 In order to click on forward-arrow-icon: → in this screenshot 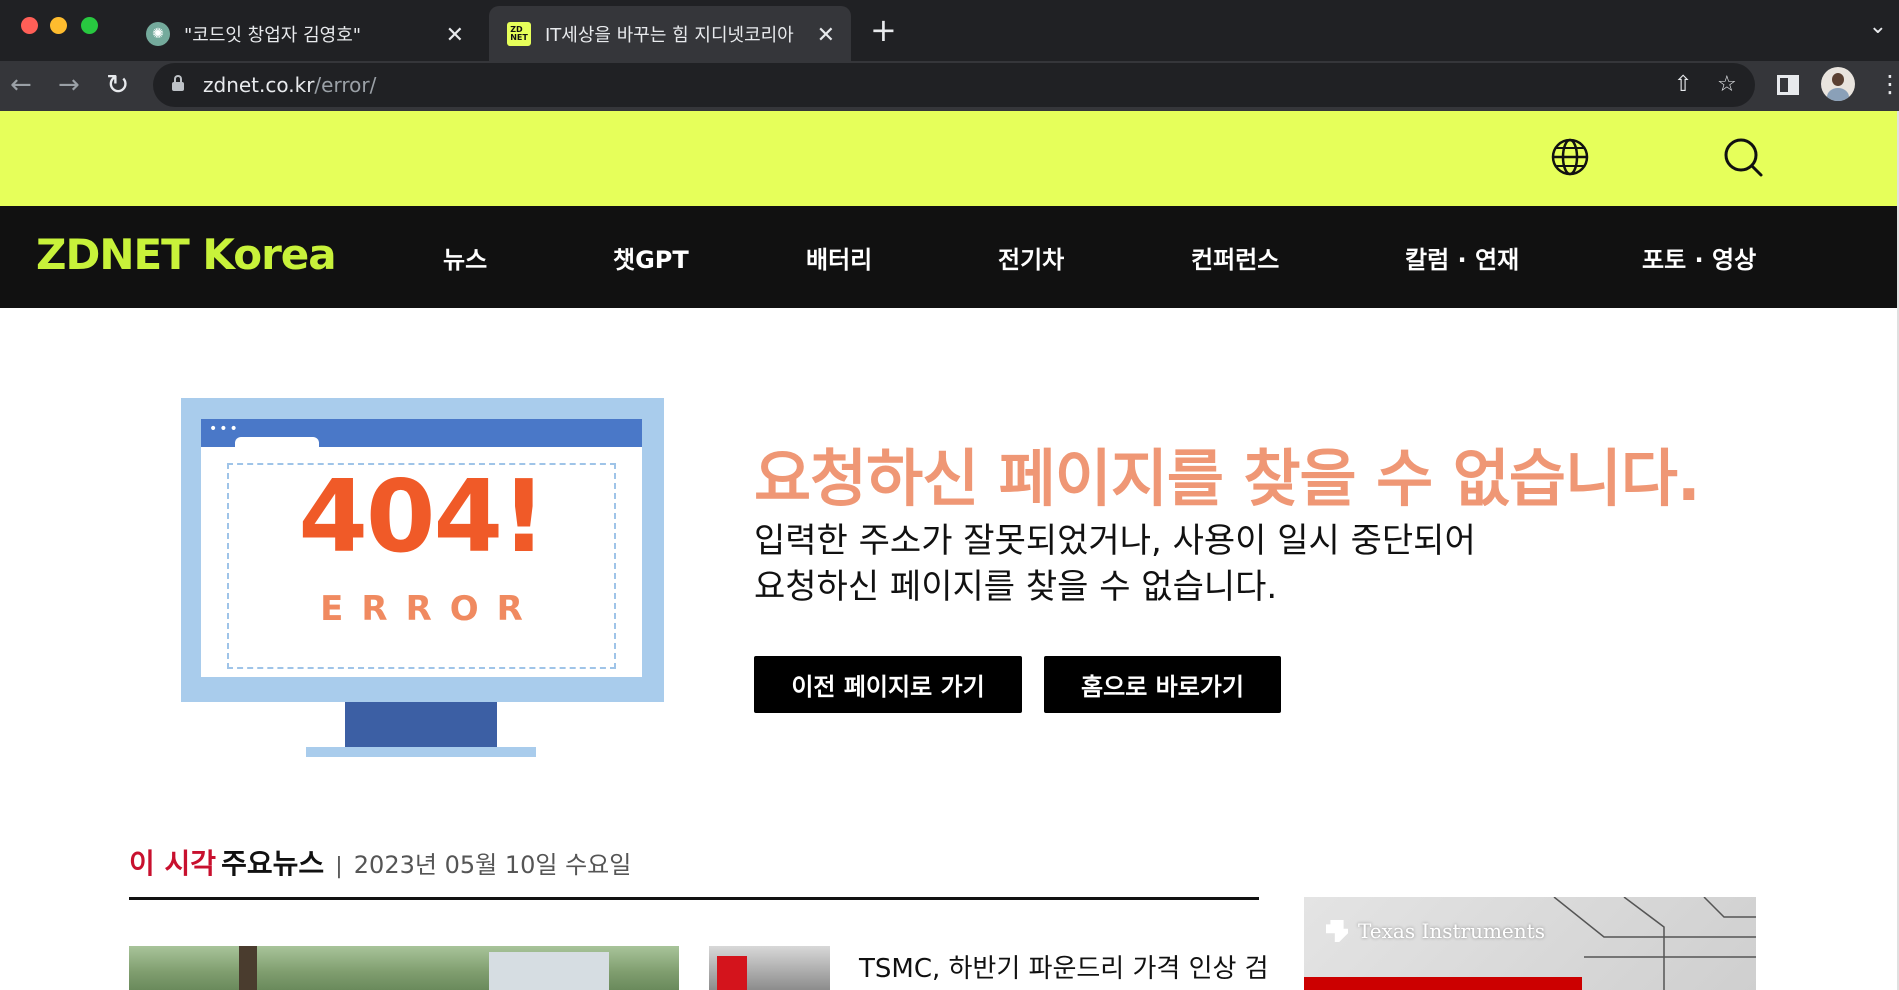, I will do `click(69, 85)`.